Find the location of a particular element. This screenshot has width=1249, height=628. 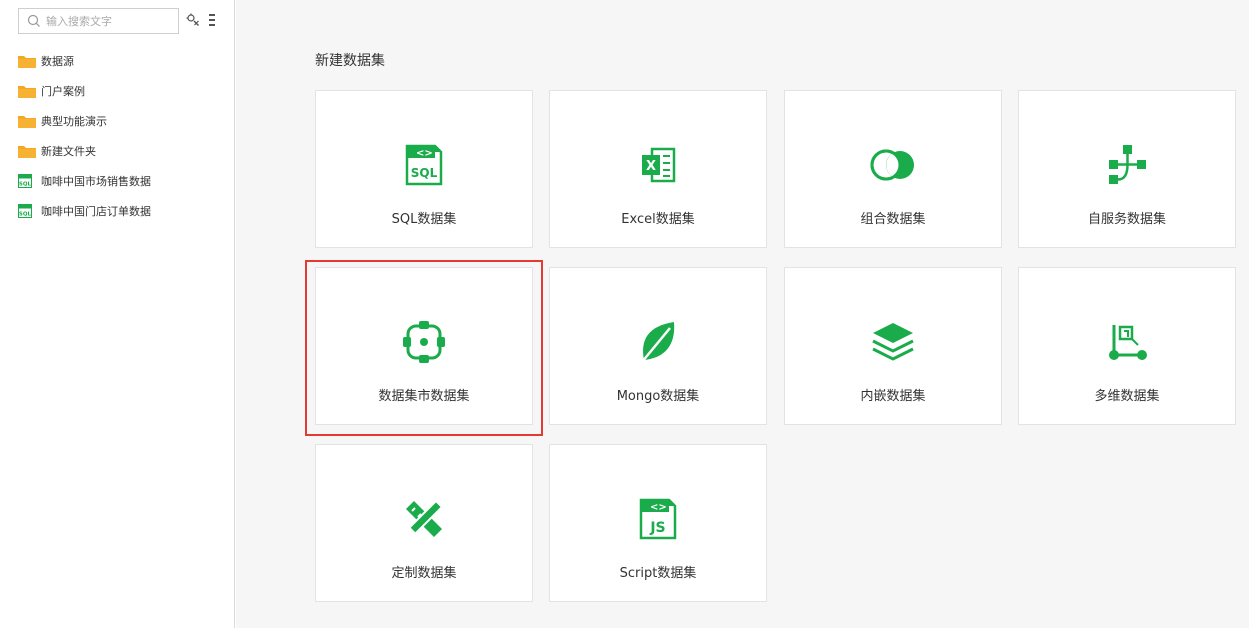

card-label: 数据集市数据集 is located at coordinates (424, 396).